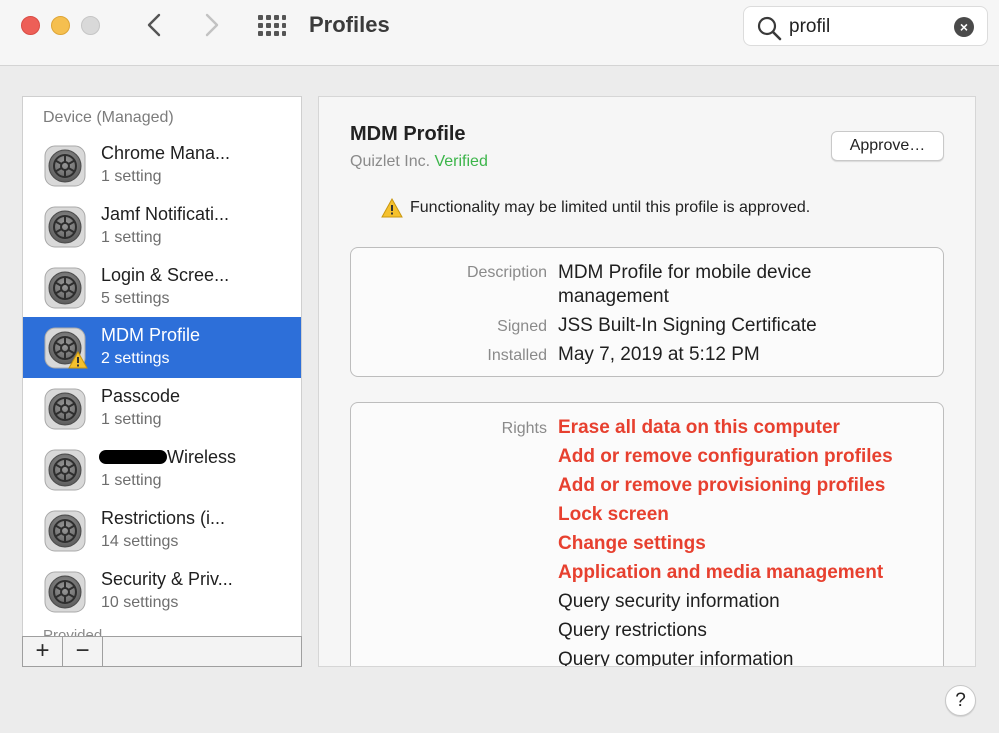  I want to click on description-label: Description, so click(506, 272).